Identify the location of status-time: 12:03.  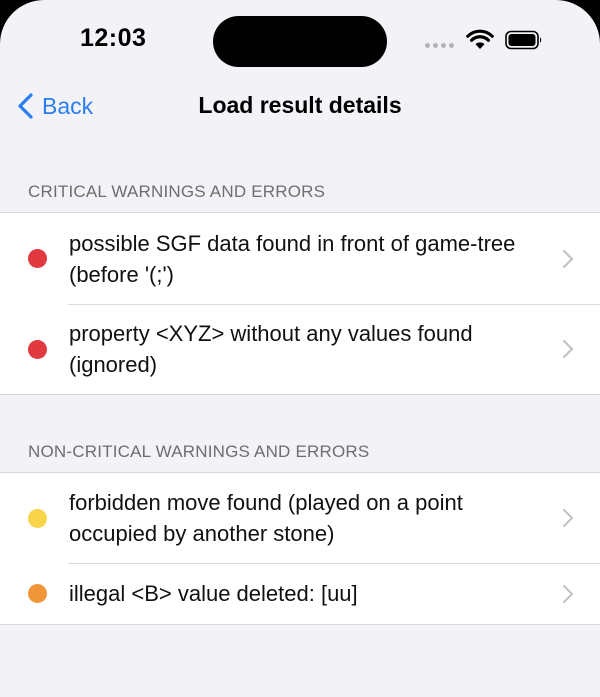
(113, 38).